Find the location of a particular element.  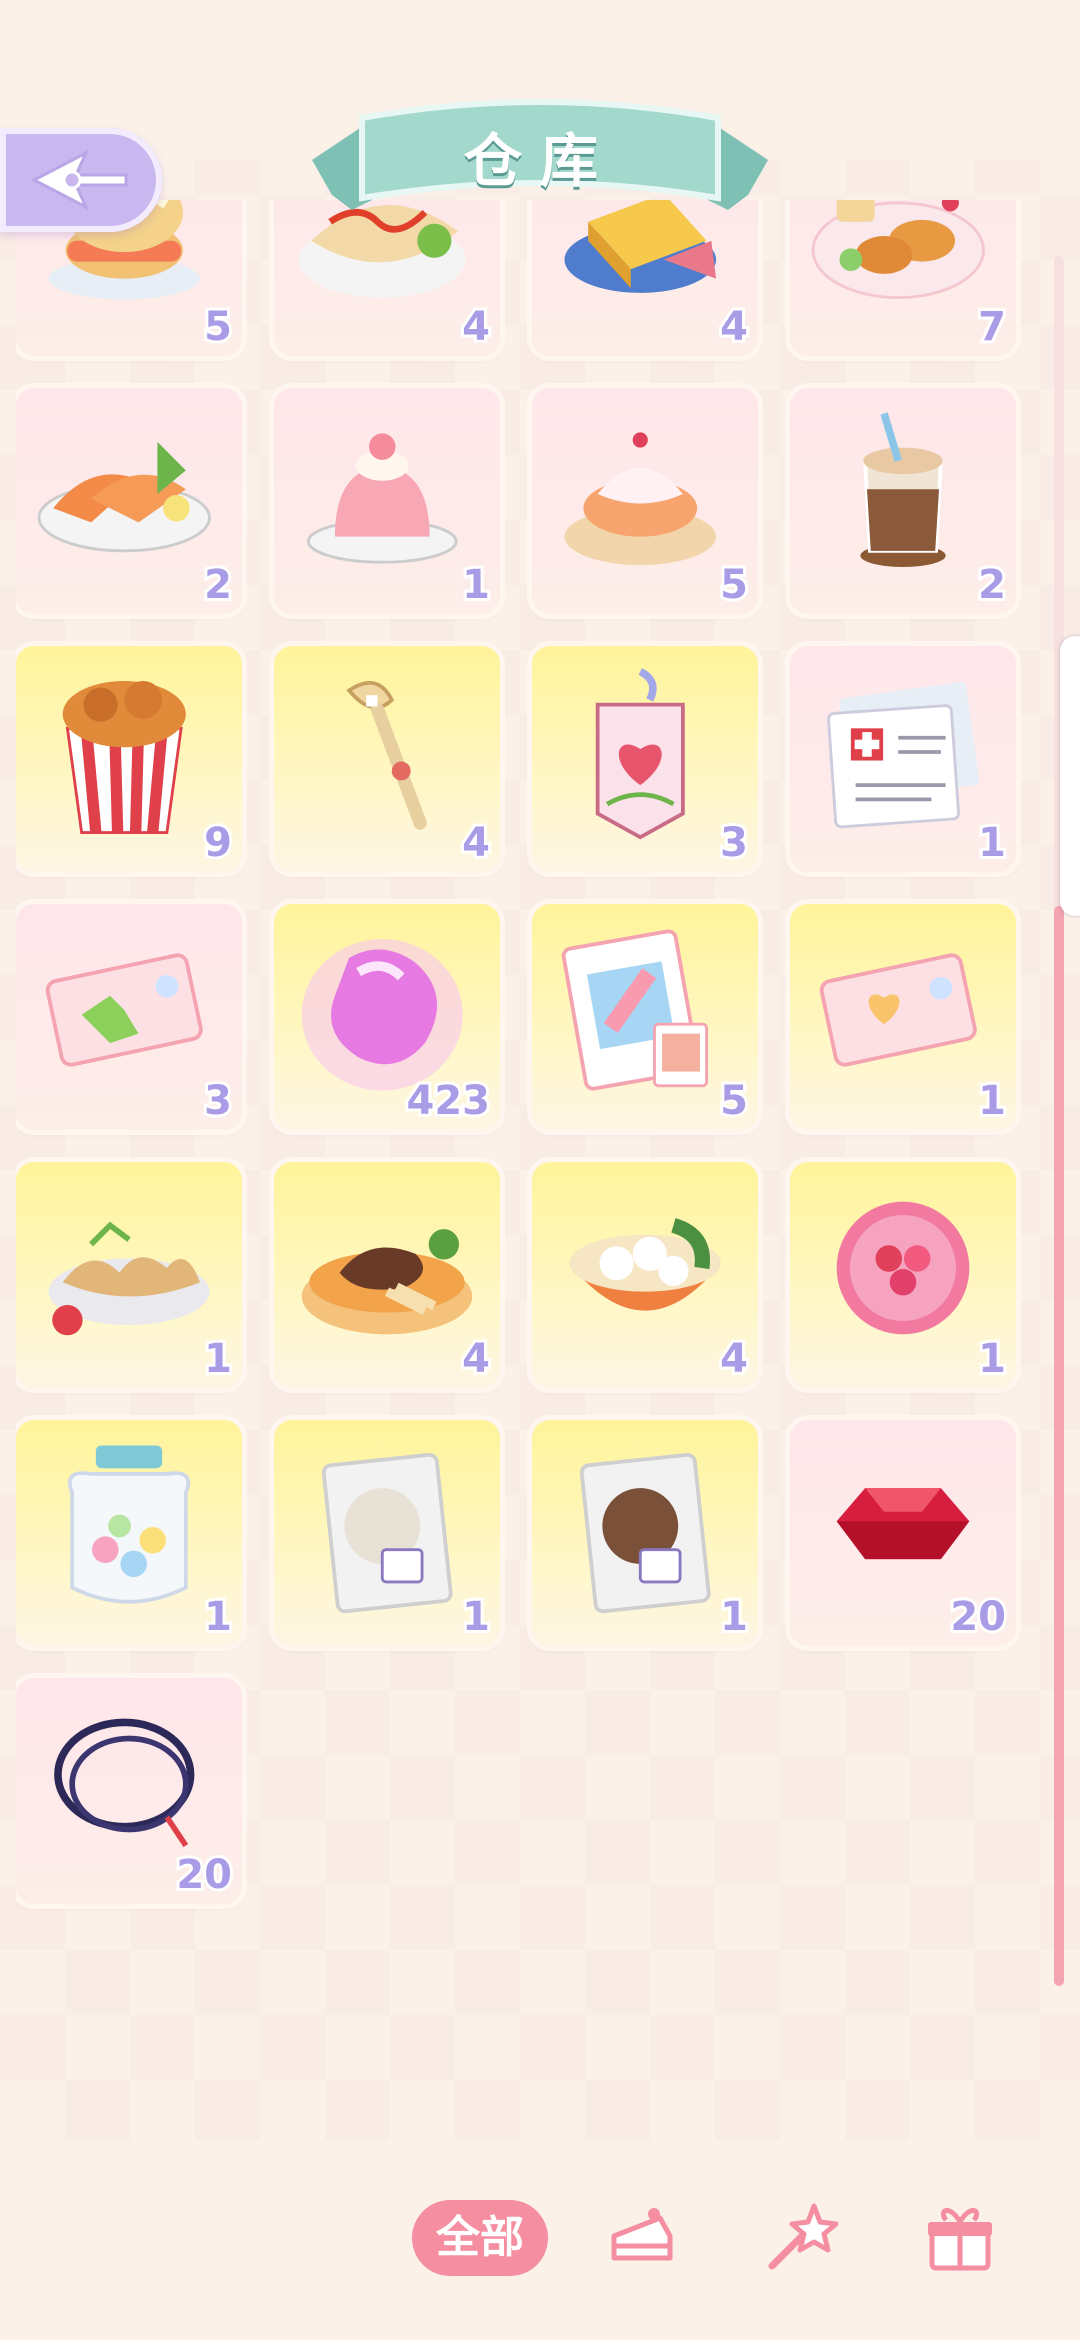

candy-jar-icon is located at coordinates (129, 1524).